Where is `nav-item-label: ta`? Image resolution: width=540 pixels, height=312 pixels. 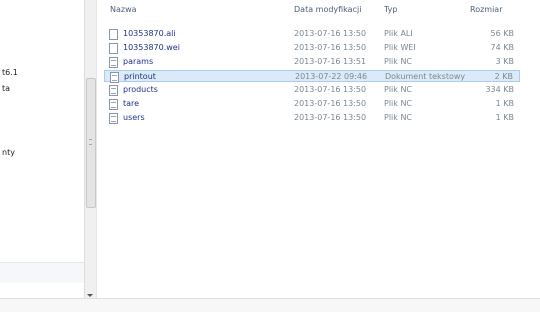
nav-item-label: ta is located at coordinates (17, 88).